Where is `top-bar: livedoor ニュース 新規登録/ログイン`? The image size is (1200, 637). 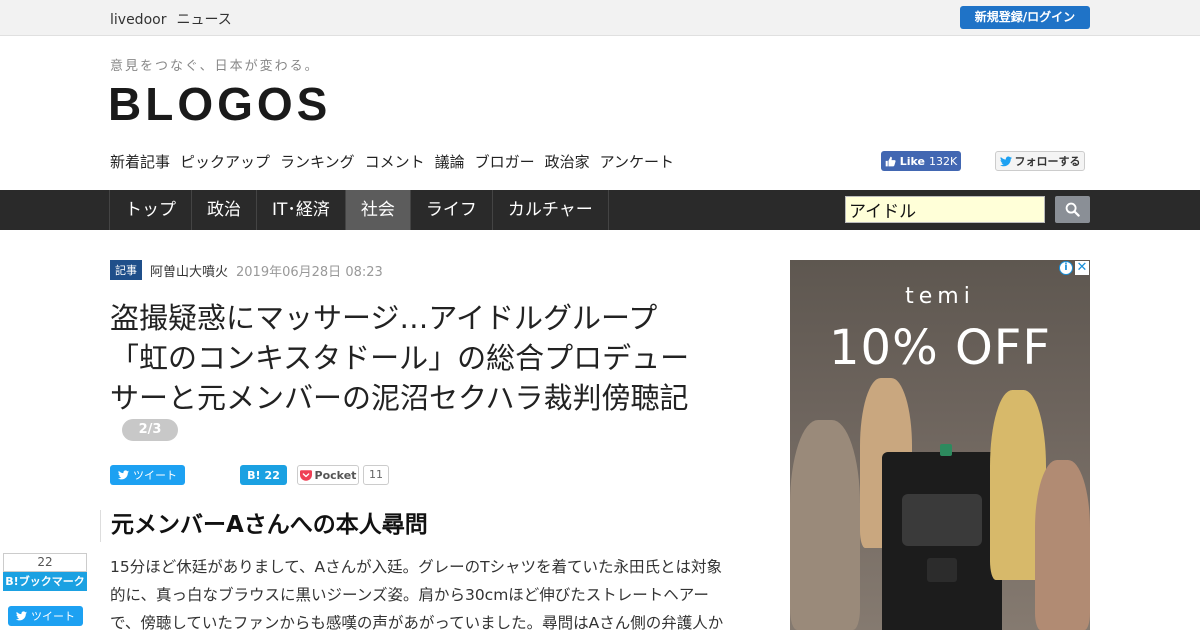 top-bar: livedoor ニュース 新規登録/ログイン is located at coordinates (600, 18).